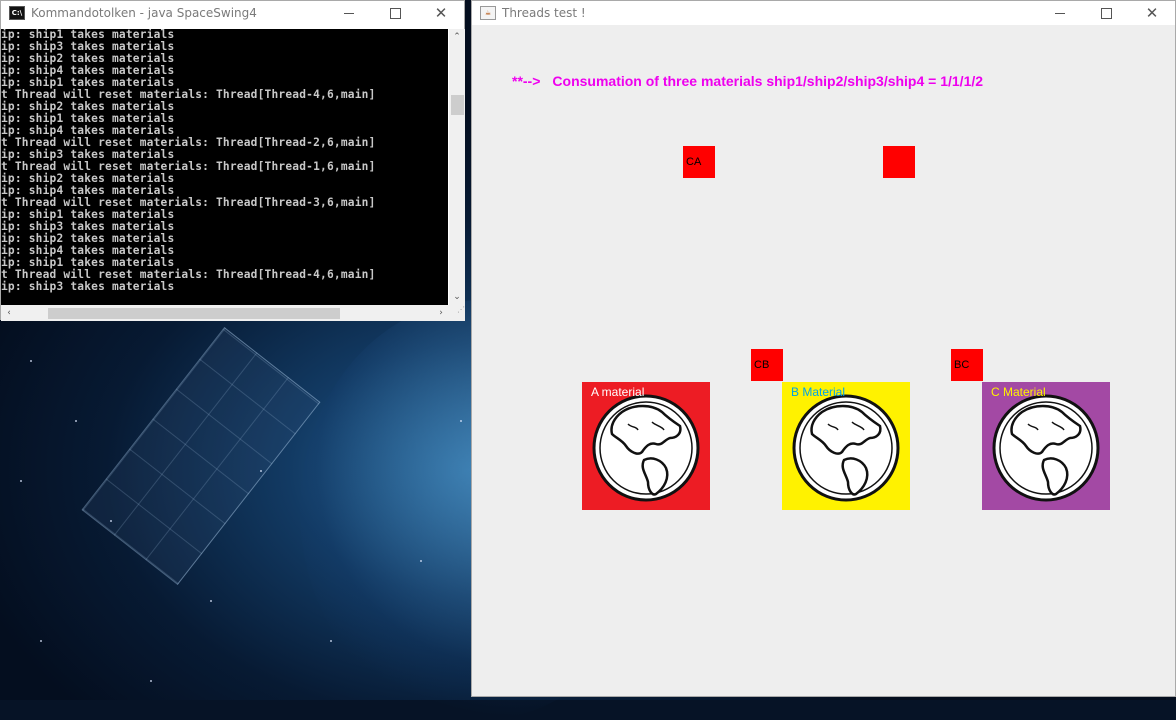 This screenshot has width=1176, height=720. What do you see at coordinates (441, 313) in the screenshot?
I see `scroll-right-icon: ›` at bounding box center [441, 313].